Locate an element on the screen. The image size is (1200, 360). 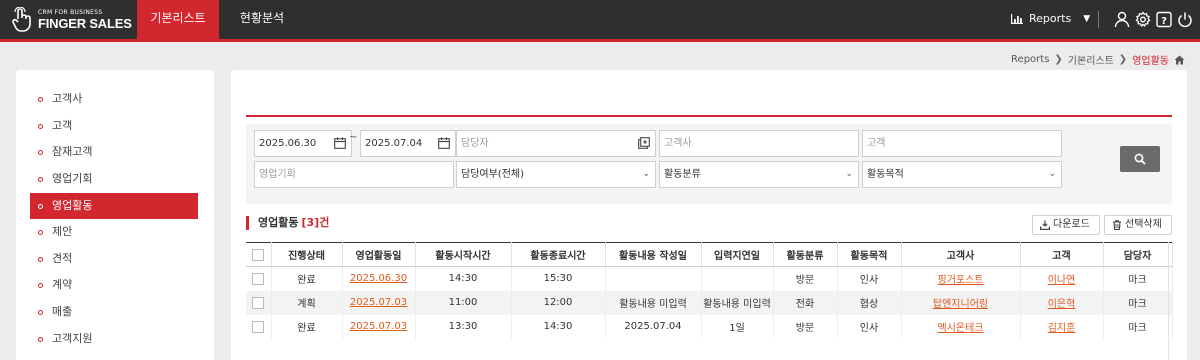
end-time-cell: 12:00 is located at coordinates (558, 302).